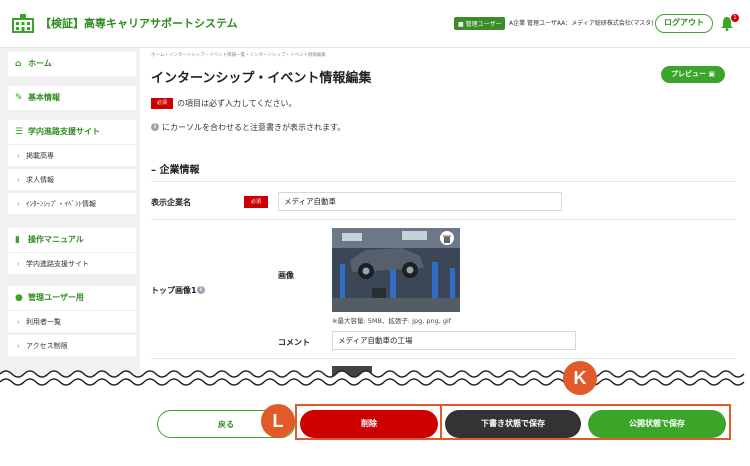  What do you see at coordinates (261, 78) in the screenshot?
I see `page-title: インターンシップ・イベント情報編集` at bounding box center [261, 78].